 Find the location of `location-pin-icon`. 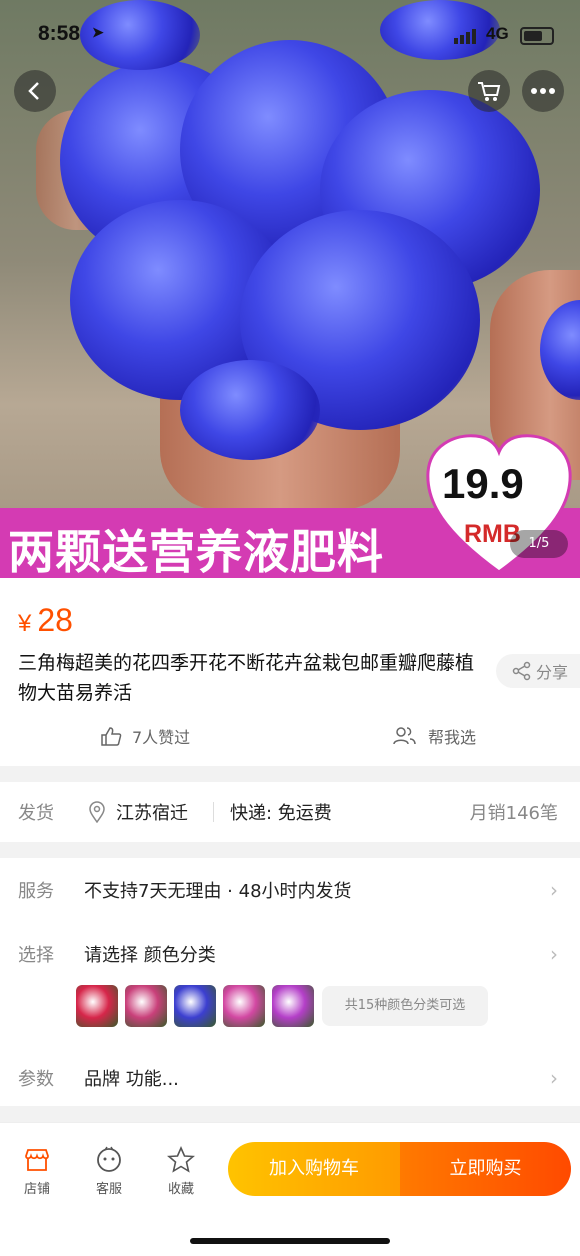

location-pin-icon is located at coordinates (97, 812).